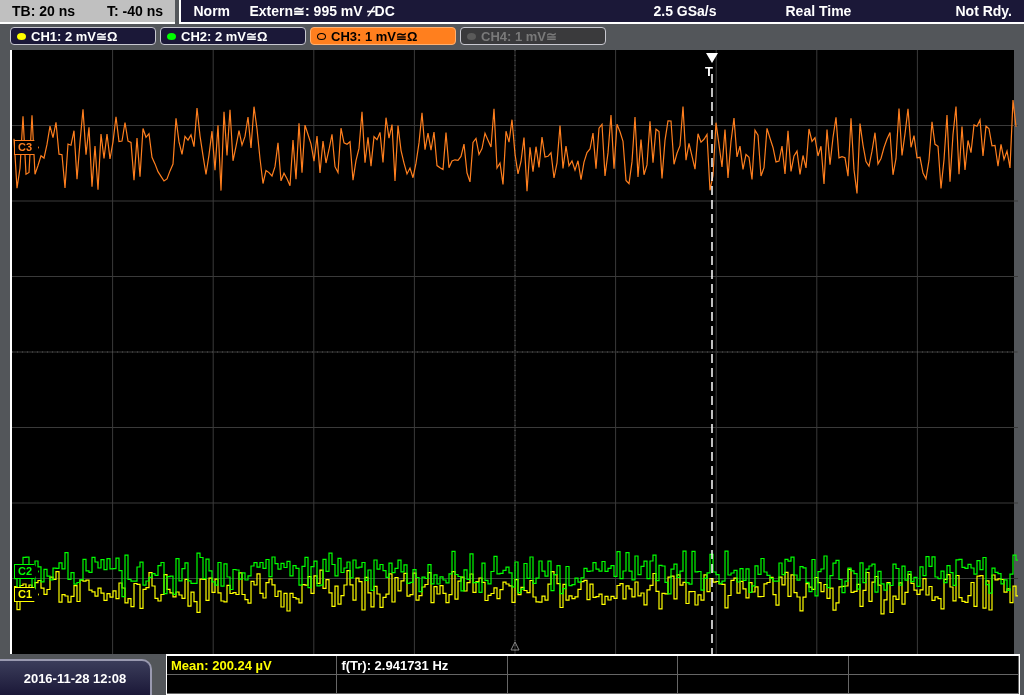 This screenshot has width=1024, height=695. I want to click on channel-button: CH1: 2 mV≅Ω, so click(83, 36).